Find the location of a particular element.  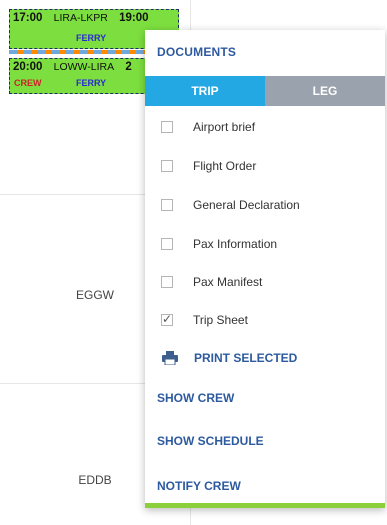

tab-trip: TRIP is located at coordinates (205, 91).